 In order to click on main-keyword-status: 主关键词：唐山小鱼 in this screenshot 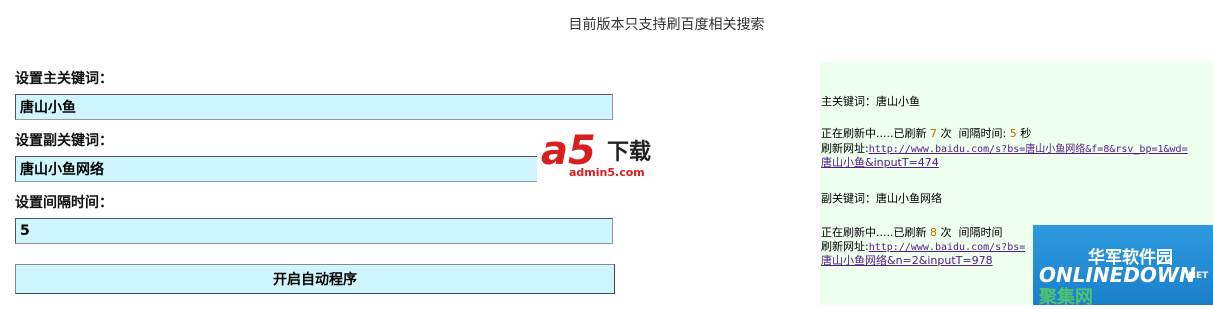, I will do `click(870, 101)`.